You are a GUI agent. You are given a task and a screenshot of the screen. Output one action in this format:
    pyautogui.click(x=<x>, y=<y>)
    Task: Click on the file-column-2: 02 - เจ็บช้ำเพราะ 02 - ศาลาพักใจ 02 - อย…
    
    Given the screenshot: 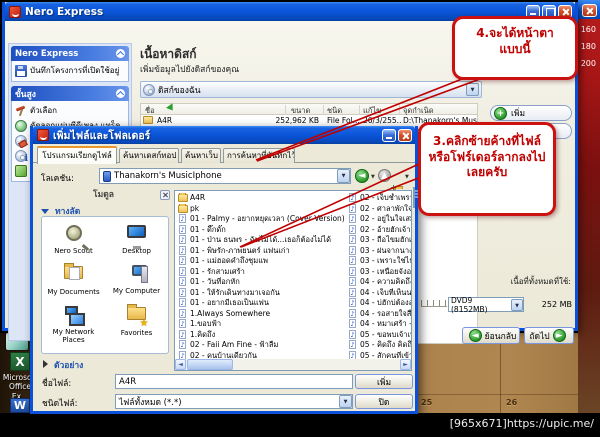 What is the action you would take?
    pyautogui.click(x=379, y=277)
    